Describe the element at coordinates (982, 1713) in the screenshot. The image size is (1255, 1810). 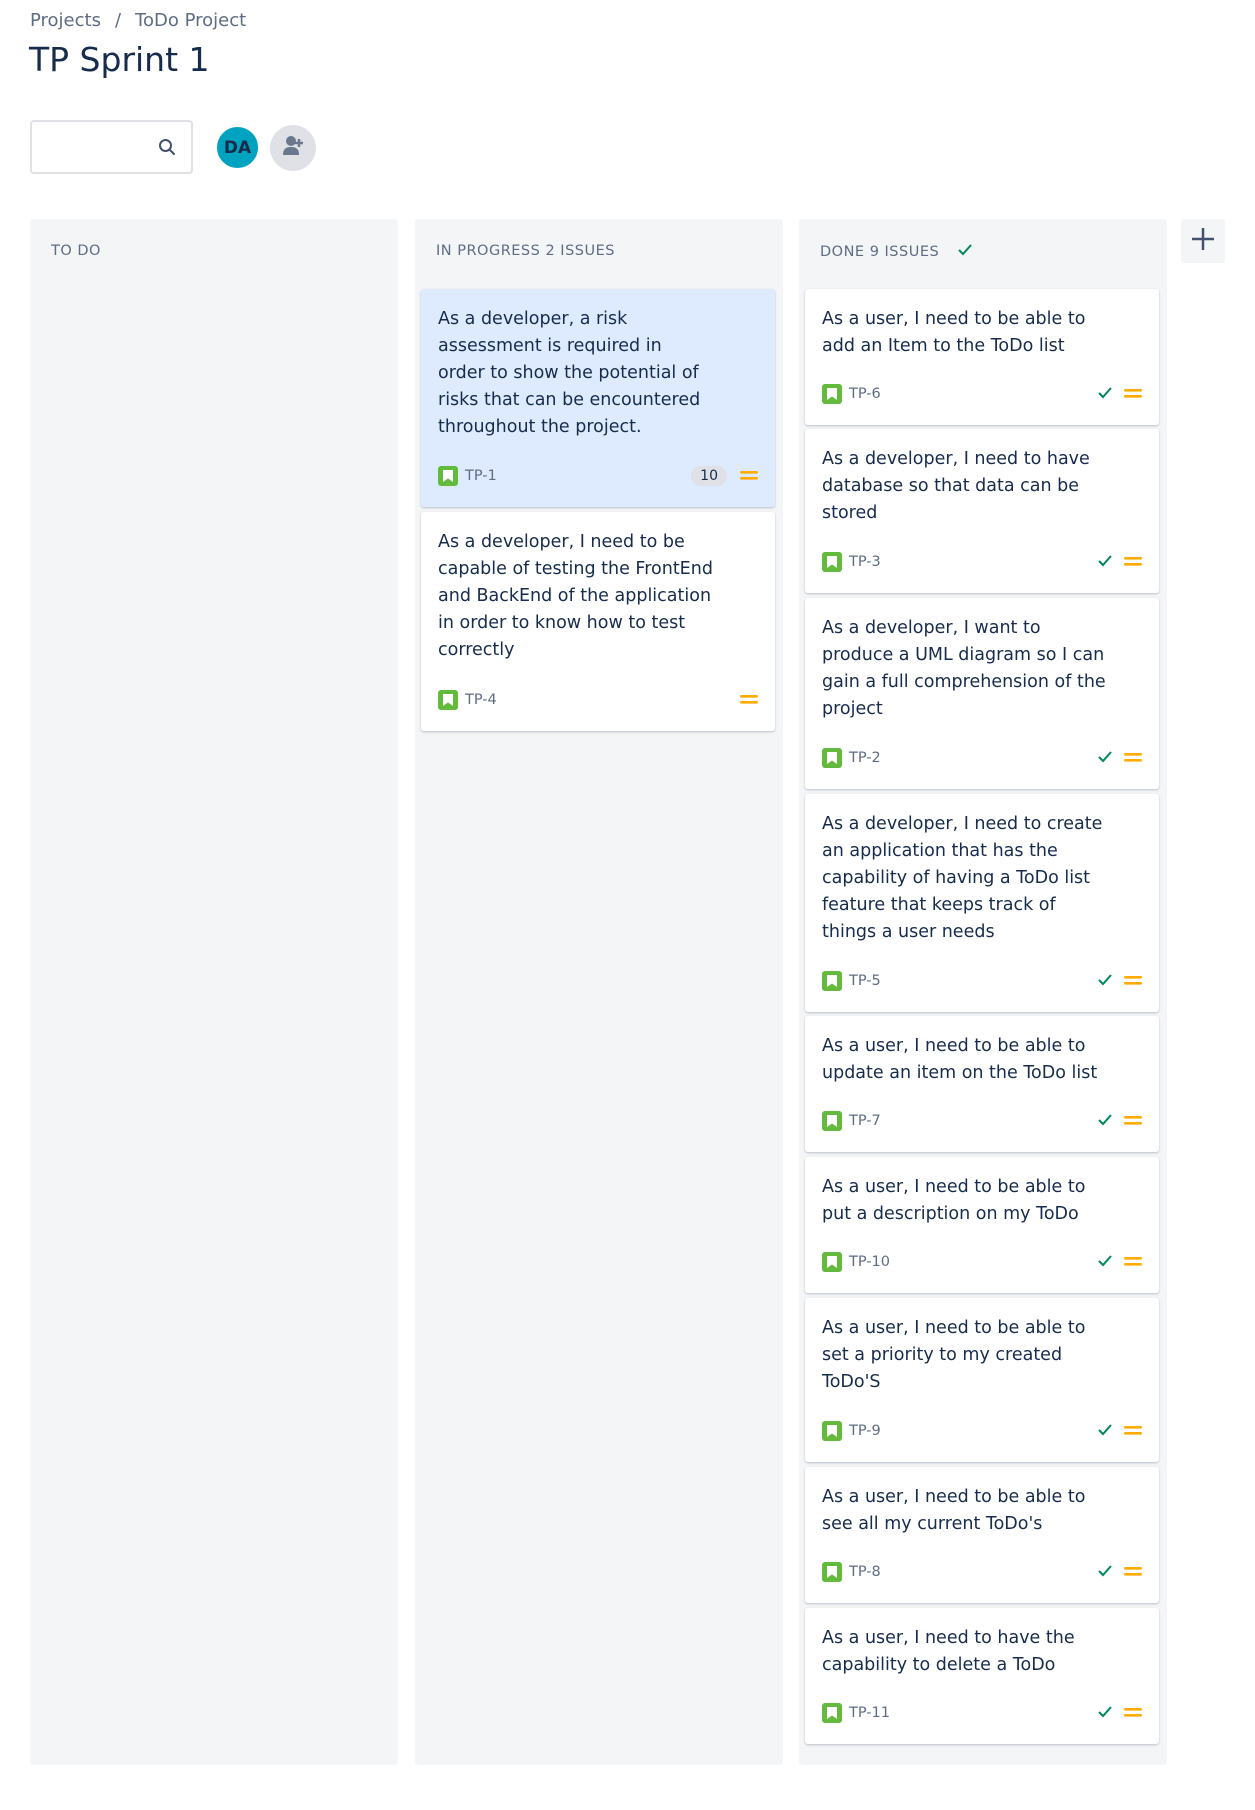
I see `card-footer: TP-11` at that location.